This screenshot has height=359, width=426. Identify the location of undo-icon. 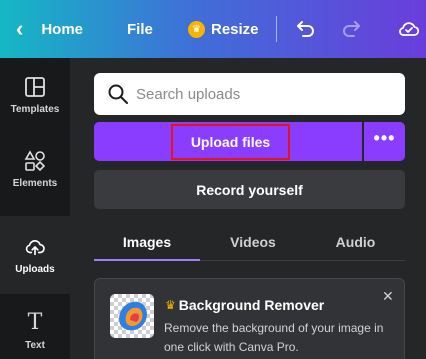
(306, 29).